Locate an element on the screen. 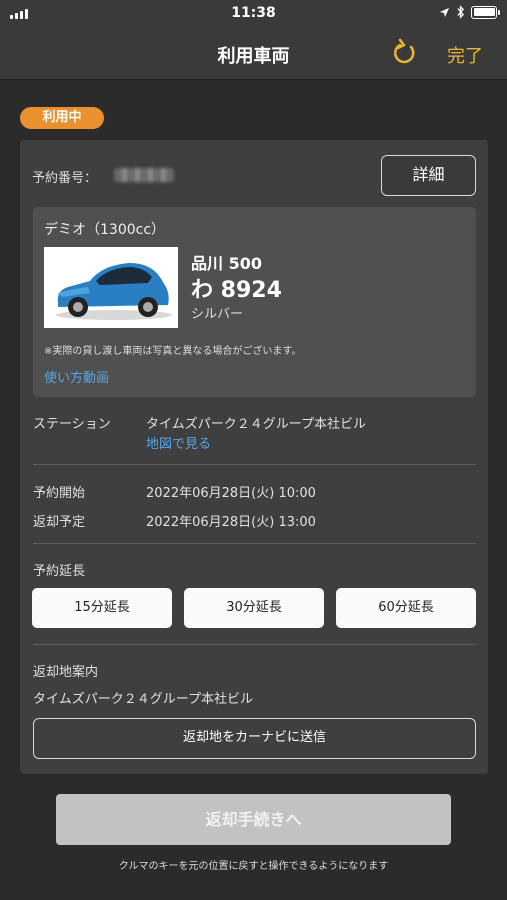 This screenshot has height=900, width=507. station-name: タイムズパーク２４グループ本社ビル is located at coordinates (256, 424).